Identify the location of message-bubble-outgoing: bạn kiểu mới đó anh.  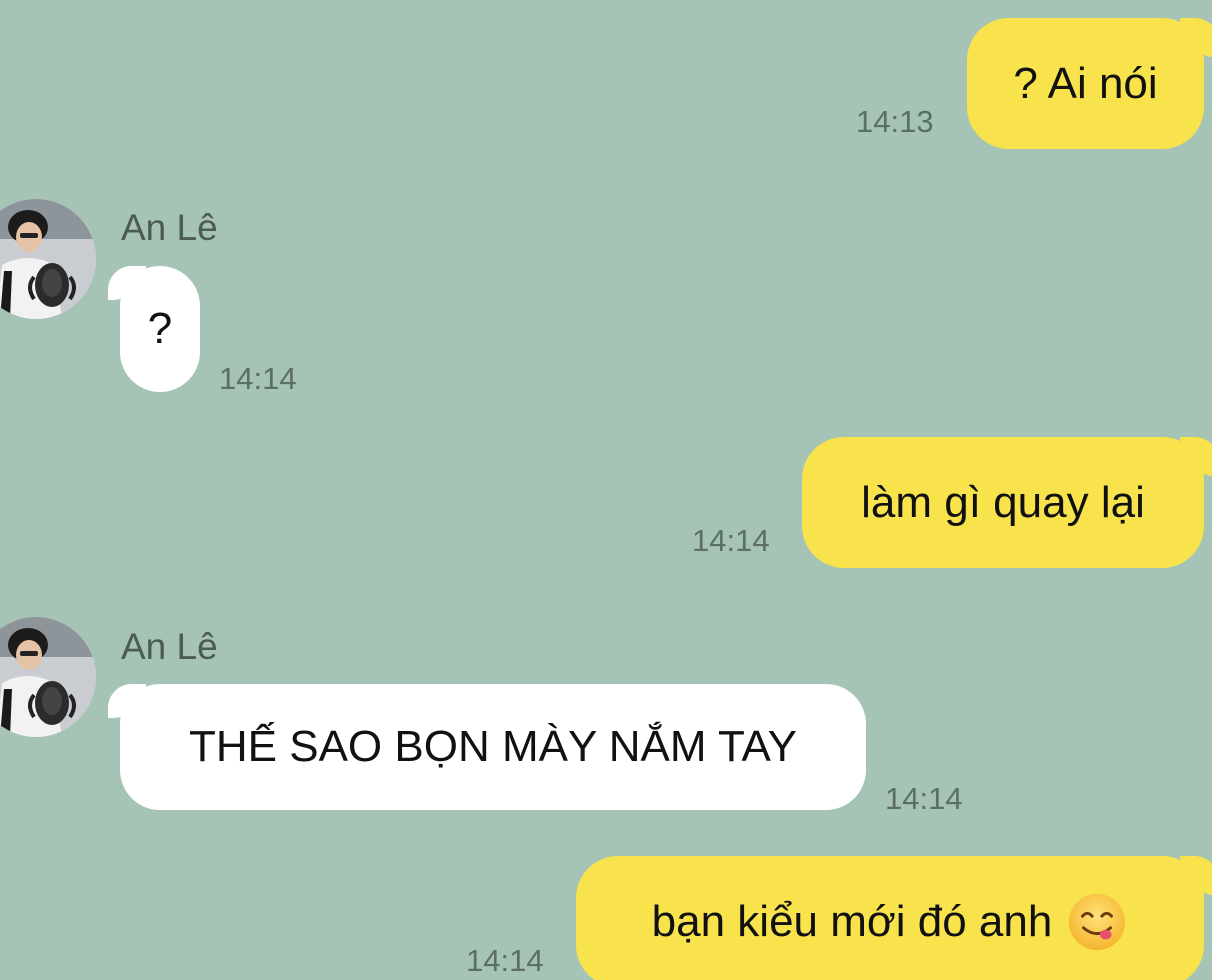
(894, 918).